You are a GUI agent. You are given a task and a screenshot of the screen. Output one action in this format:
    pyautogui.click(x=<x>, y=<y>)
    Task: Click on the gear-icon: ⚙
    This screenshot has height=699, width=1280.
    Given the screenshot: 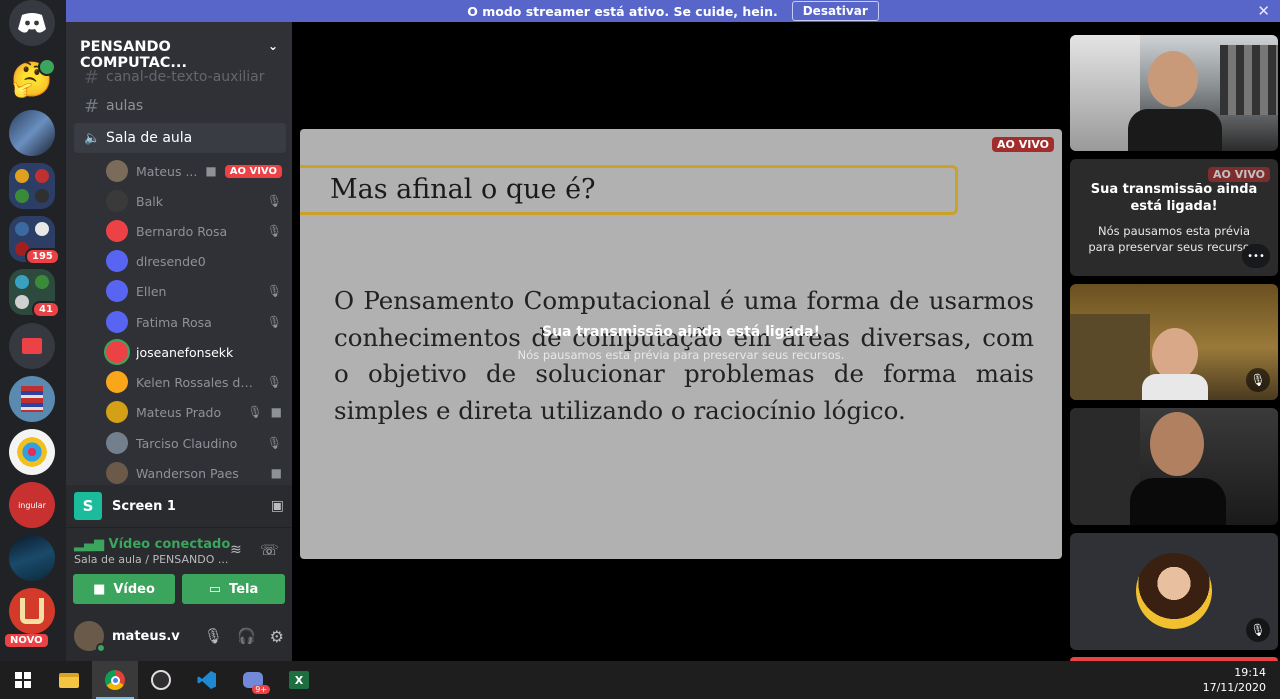 What is the action you would take?
    pyautogui.click(x=277, y=636)
    